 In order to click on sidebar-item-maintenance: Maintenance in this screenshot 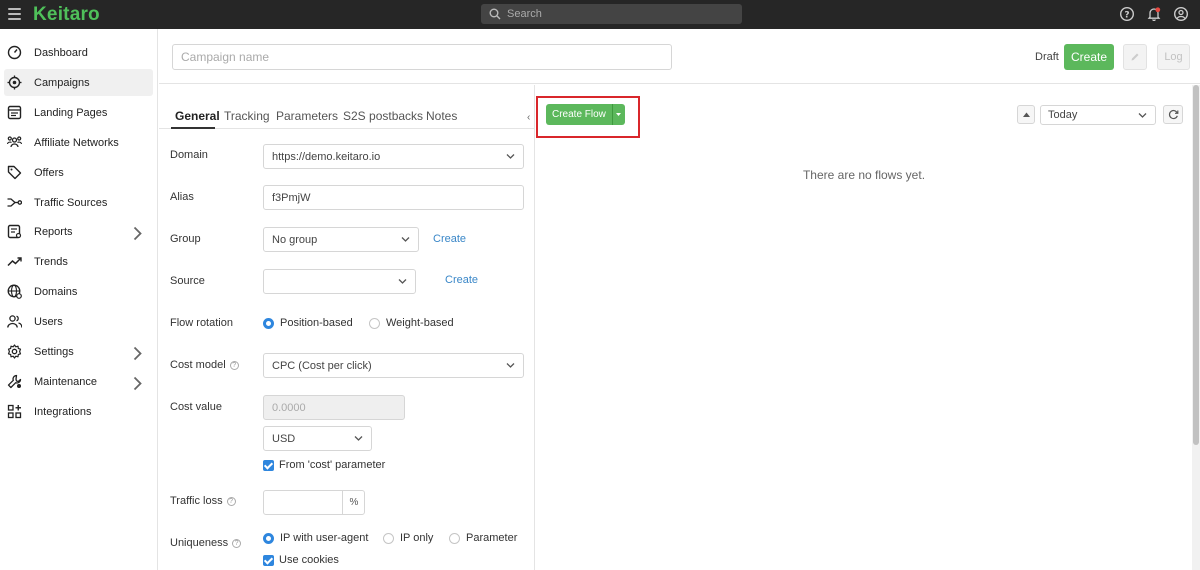, I will do `click(78, 381)`.